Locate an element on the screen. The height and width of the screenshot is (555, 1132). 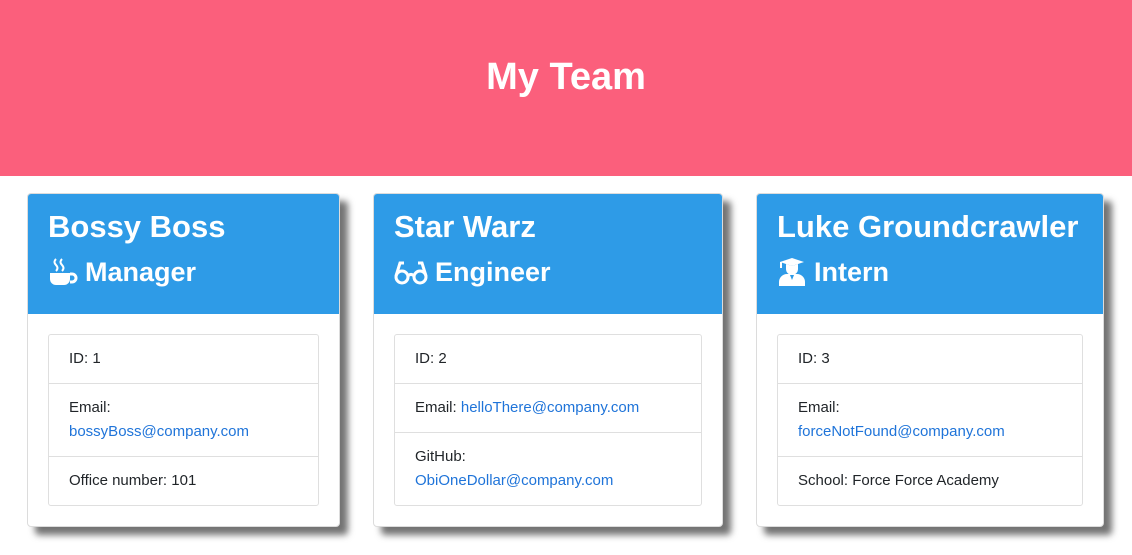
employee-email: Email: forceNotFound@company.com is located at coordinates (930, 420).